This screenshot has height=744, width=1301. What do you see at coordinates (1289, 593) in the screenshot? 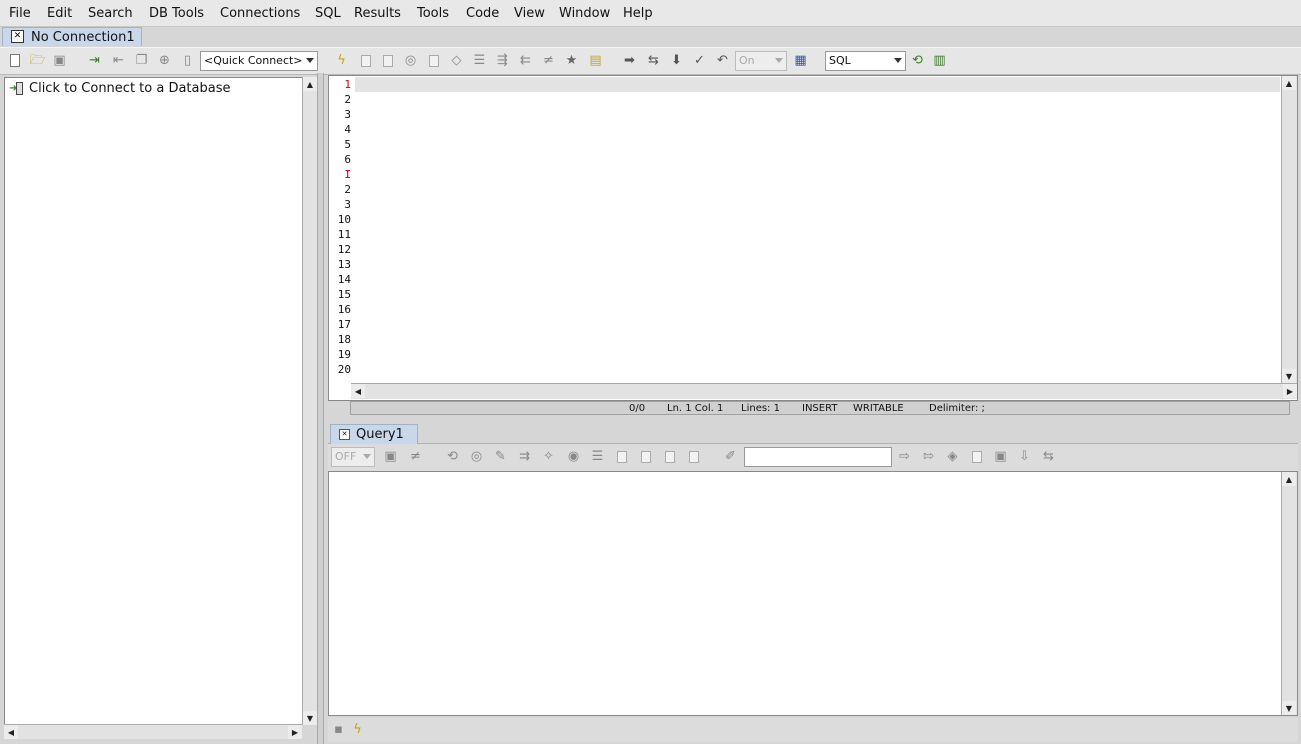
I see `results-vertical-scrollbar: ▲ ▼` at bounding box center [1289, 593].